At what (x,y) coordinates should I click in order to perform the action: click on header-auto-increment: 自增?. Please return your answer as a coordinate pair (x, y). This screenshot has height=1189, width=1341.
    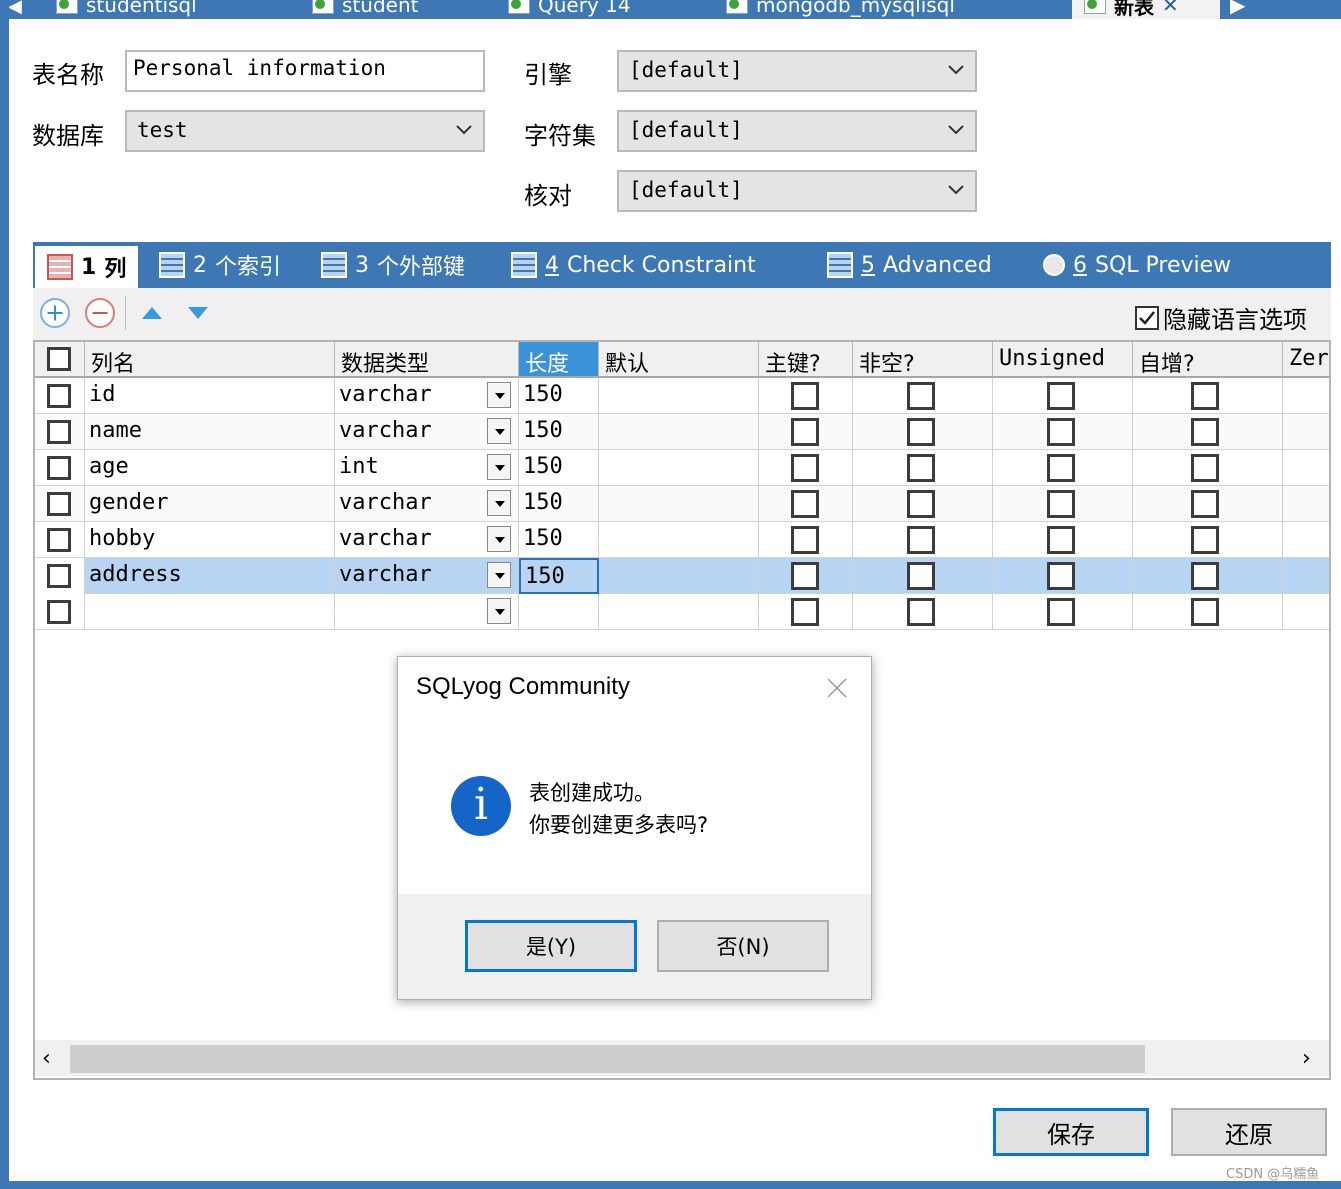
    Looking at the image, I should click on (1208, 360).